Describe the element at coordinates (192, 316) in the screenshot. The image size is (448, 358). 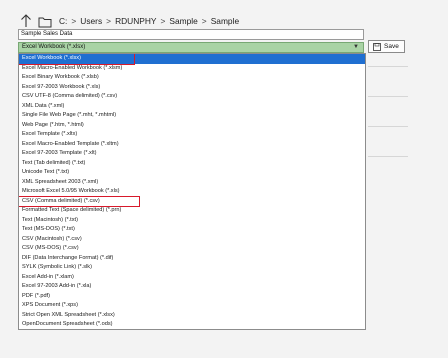
I see `file-type-option: Strict Open XML Spreadsheet (*.xlsx)` at that location.